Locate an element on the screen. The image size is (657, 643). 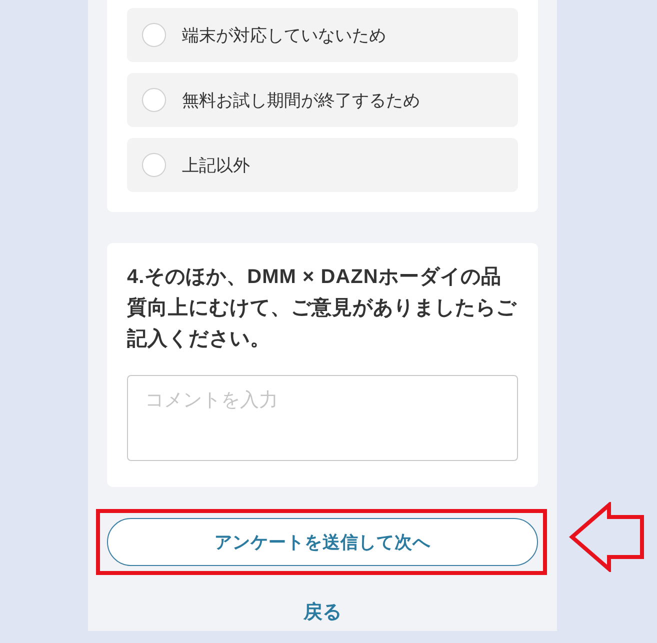
option-row: 端末が対応していないため is located at coordinates (322, 35).